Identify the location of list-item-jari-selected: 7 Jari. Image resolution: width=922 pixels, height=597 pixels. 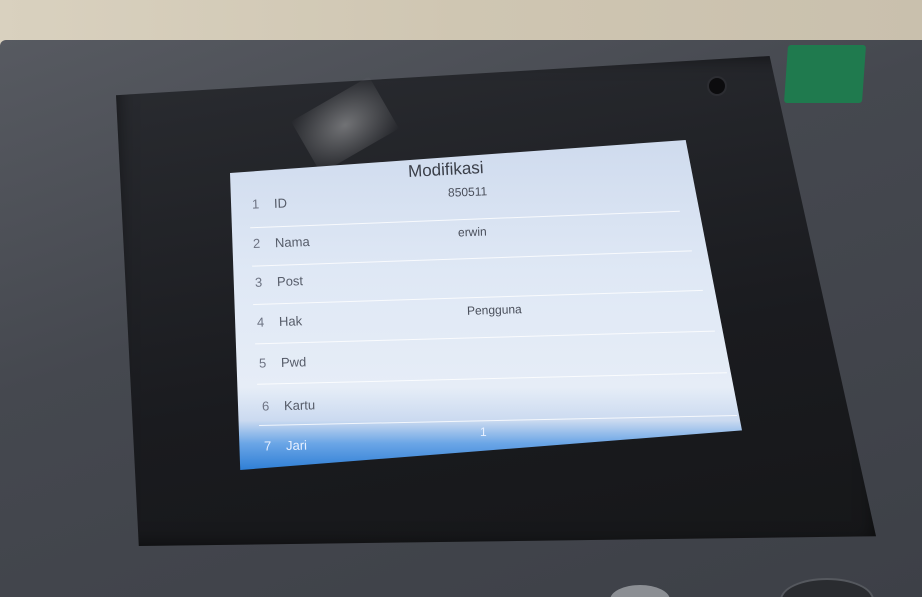
(285, 446).